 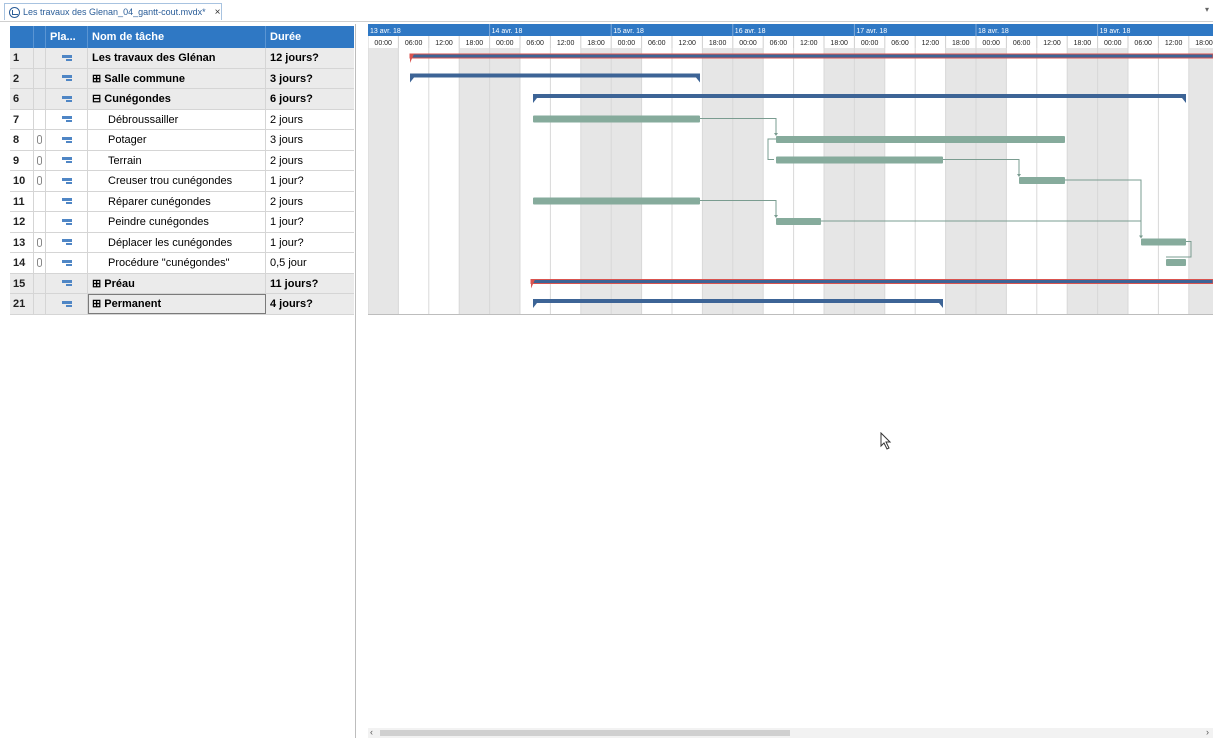 What do you see at coordinates (22, 99) in the screenshot?
I see `row-id: 6` at bounding box center [22, 99].